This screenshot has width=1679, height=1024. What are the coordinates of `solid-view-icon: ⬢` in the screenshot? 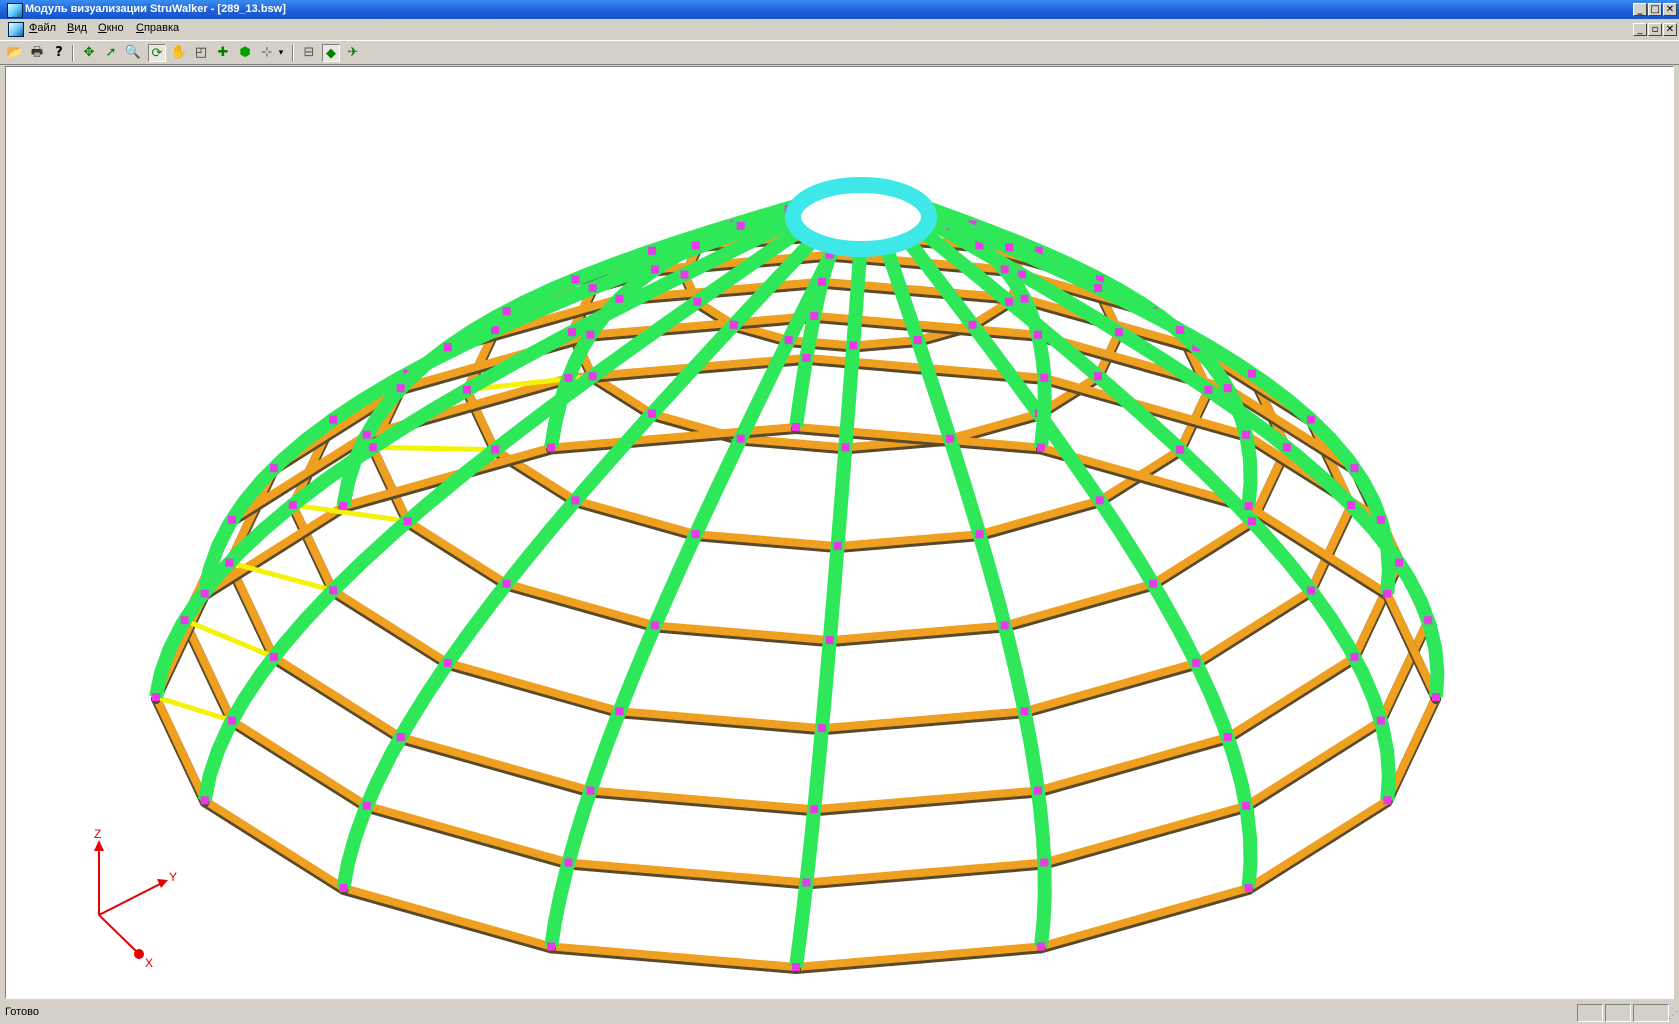 It's located at (245, 53).